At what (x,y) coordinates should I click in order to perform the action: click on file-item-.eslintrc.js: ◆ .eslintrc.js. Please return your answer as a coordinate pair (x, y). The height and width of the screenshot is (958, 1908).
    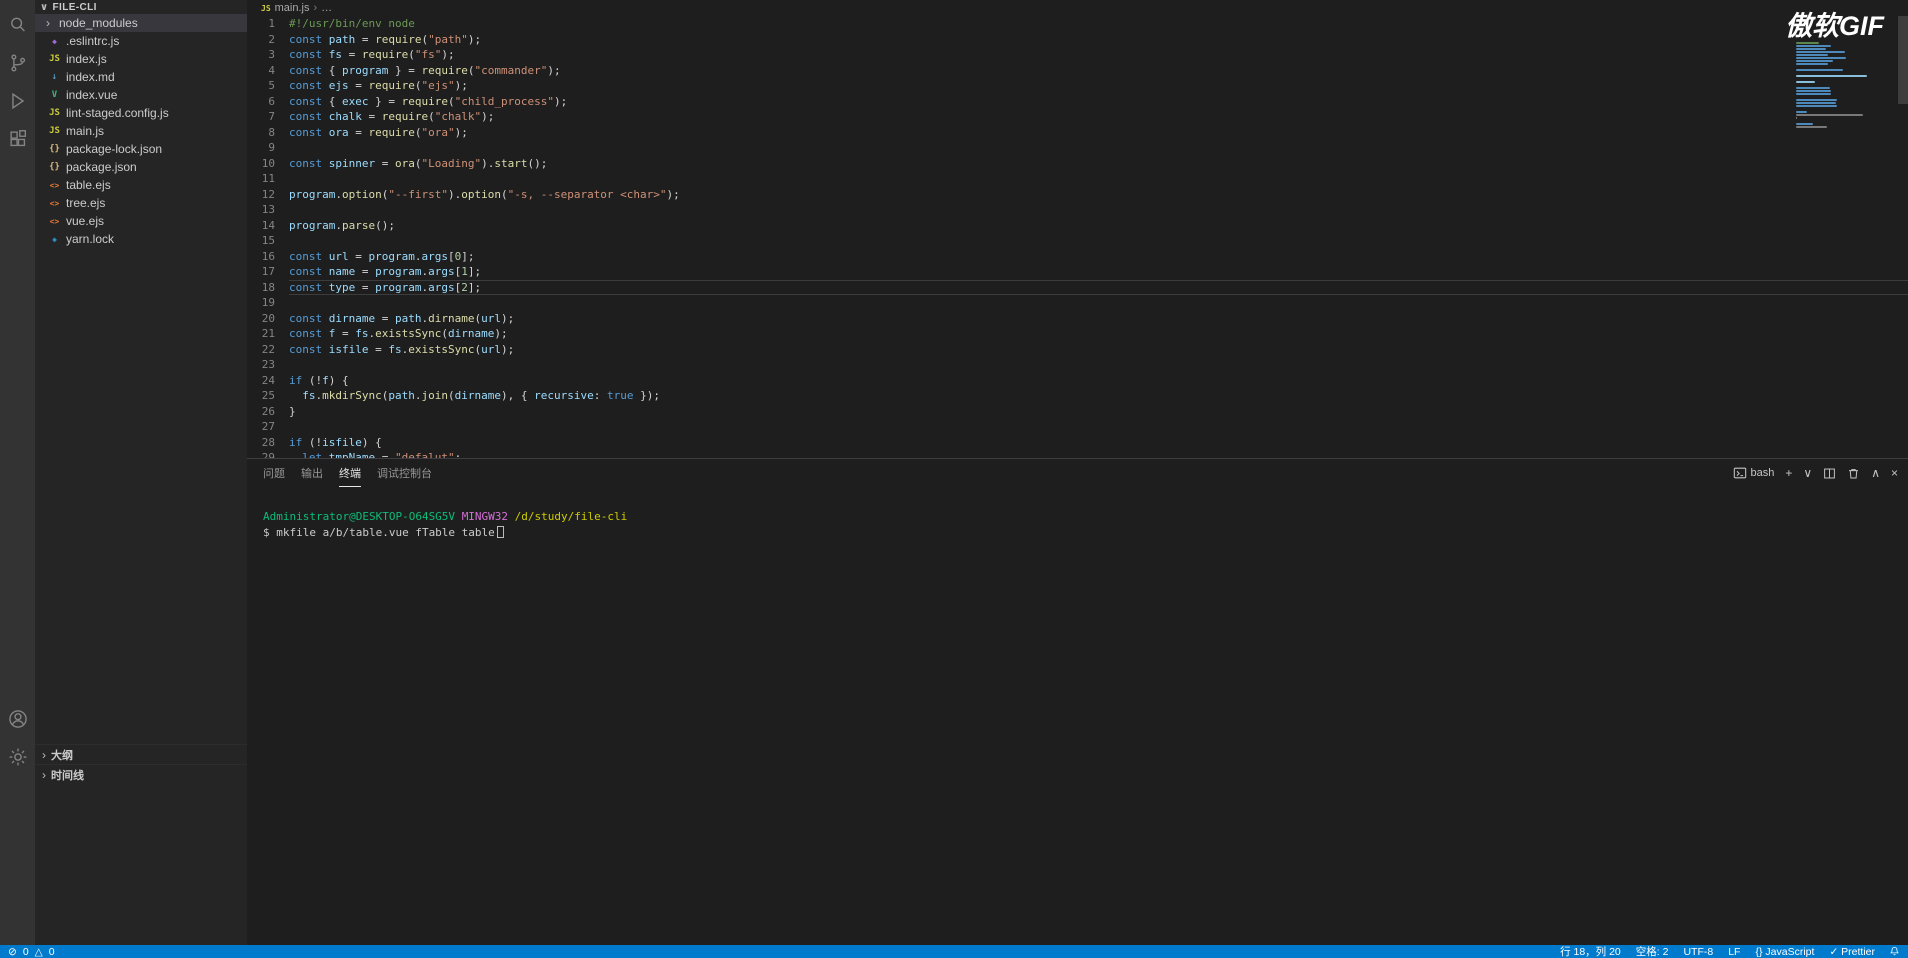
    Looking at the image, I should click on (141, 41).